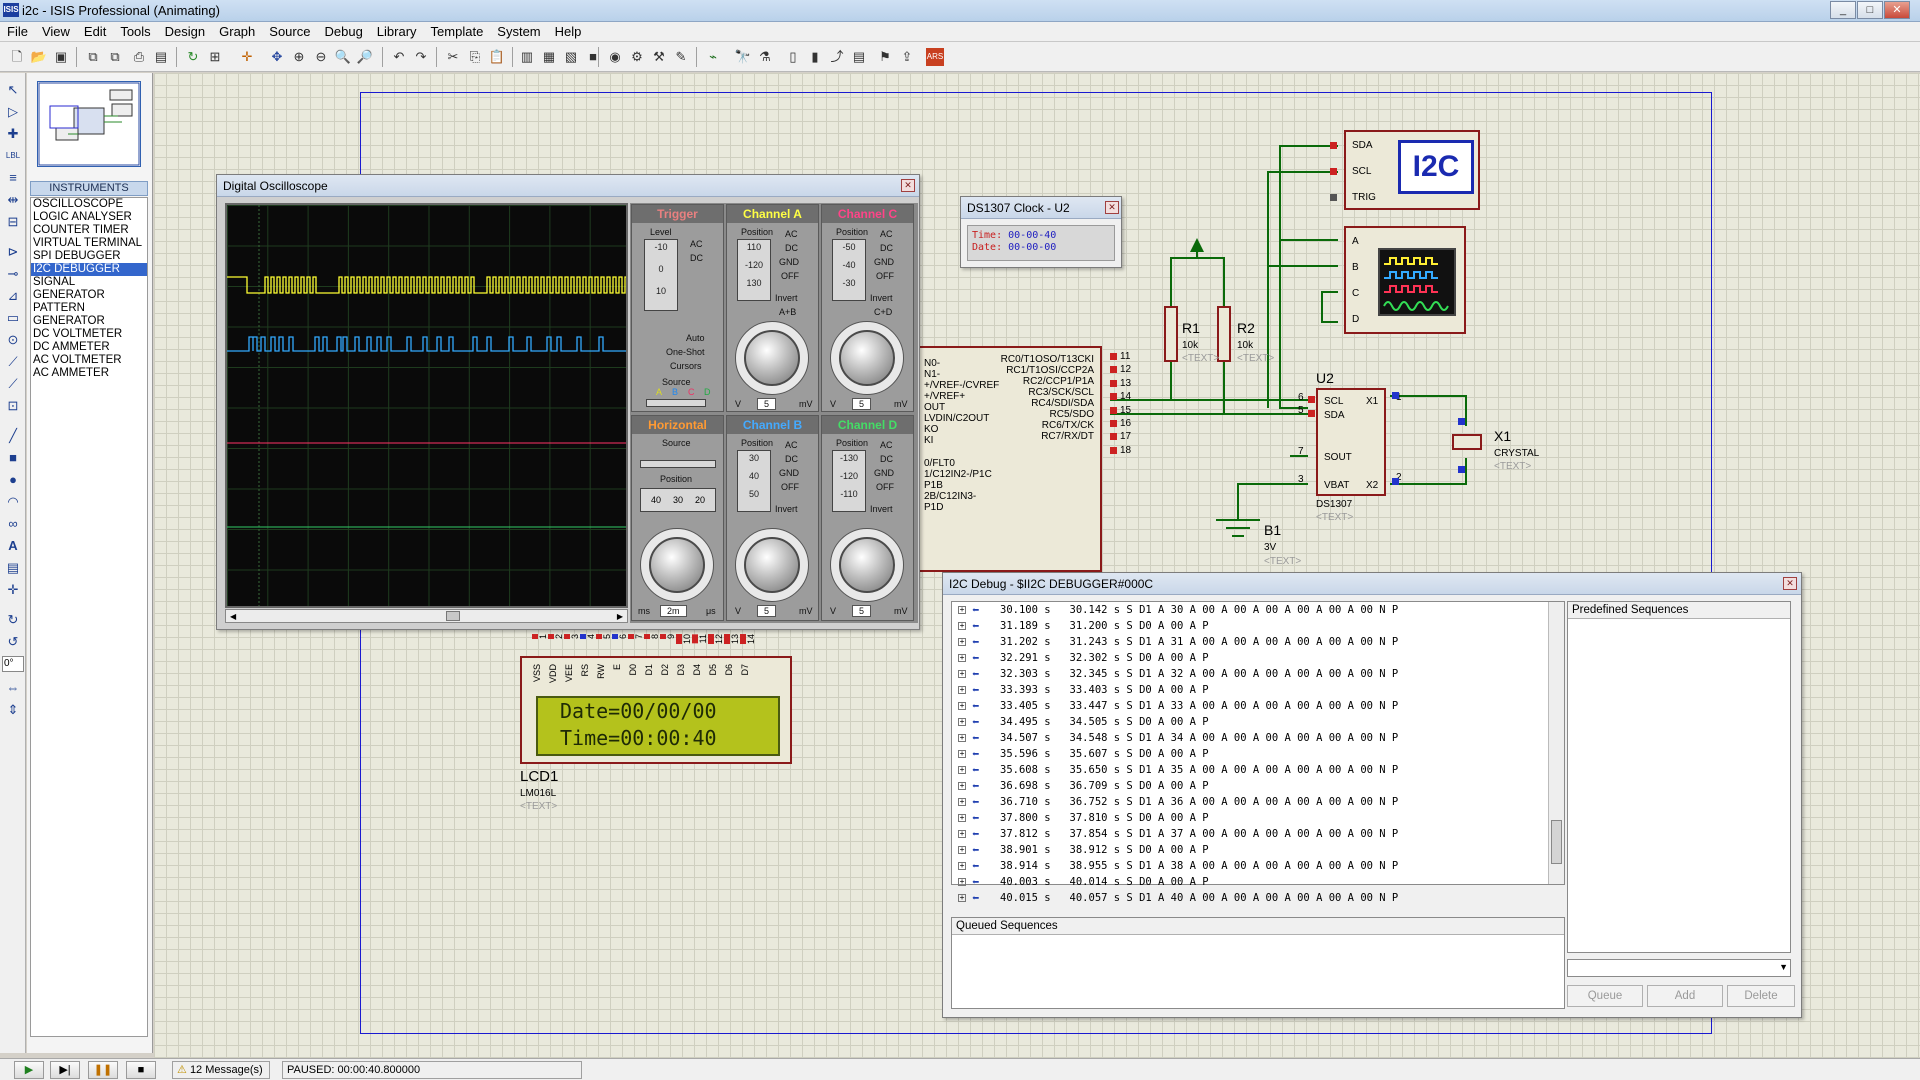 The height and width of the screenshot is (1080, 1920). Describe the element at coordinates (881, 298) in the screenshot. I see `channel-c-invert: Invert` at that location.